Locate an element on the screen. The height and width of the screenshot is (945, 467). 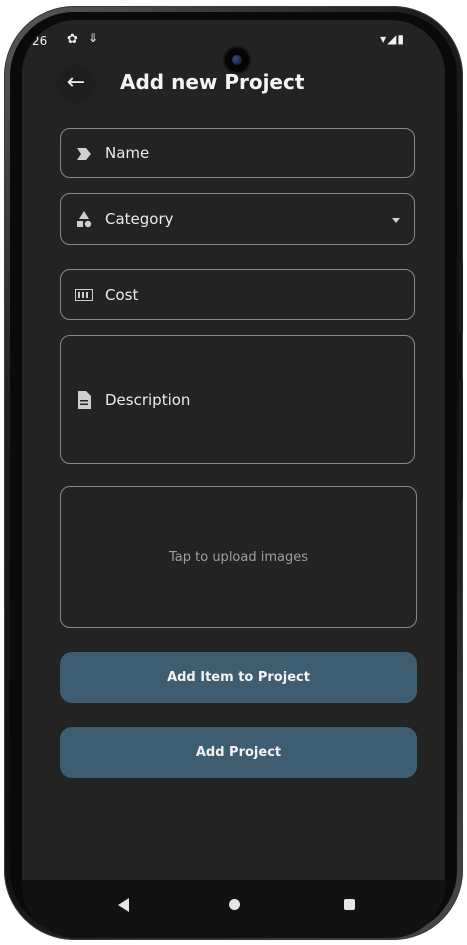
back-button: ← is located at coordinates (76, 84).